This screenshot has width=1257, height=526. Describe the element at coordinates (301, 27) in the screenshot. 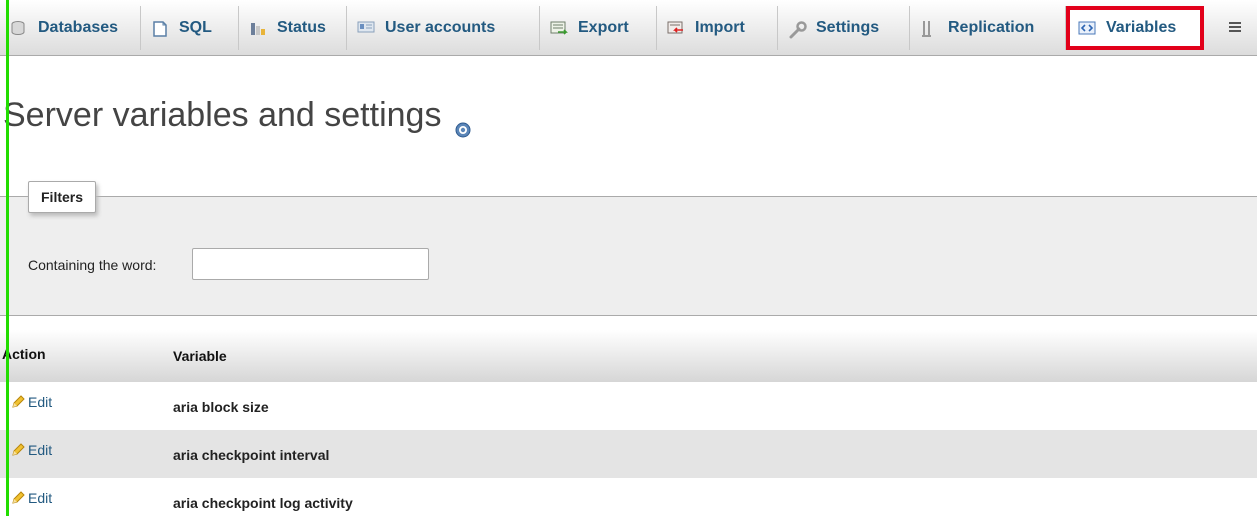

I see `tab-label: Status` at that location.